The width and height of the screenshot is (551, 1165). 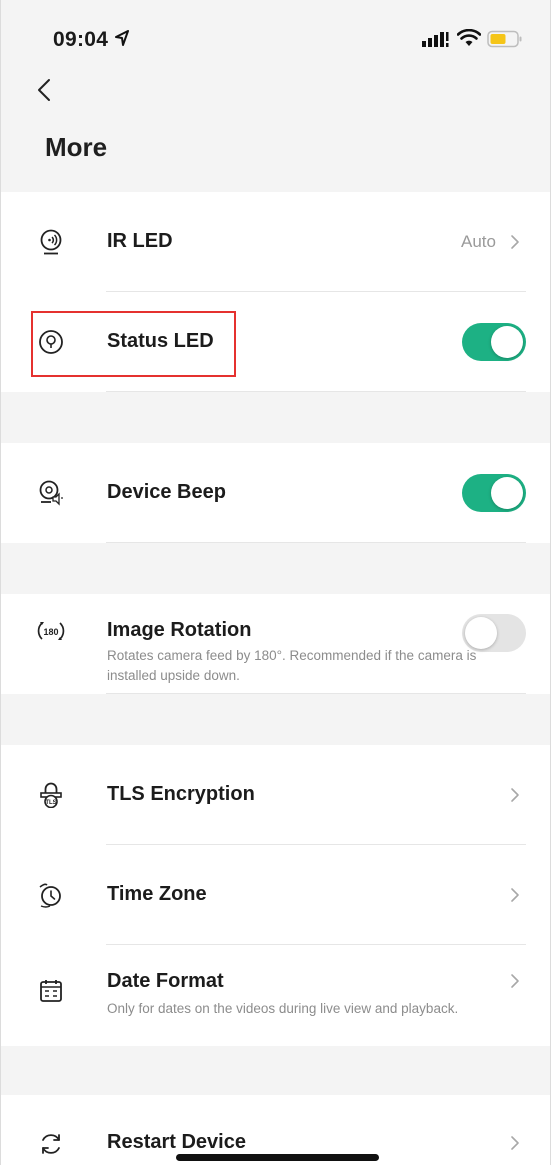 I want to click on restart-icon, so click(x=51, y=1144).